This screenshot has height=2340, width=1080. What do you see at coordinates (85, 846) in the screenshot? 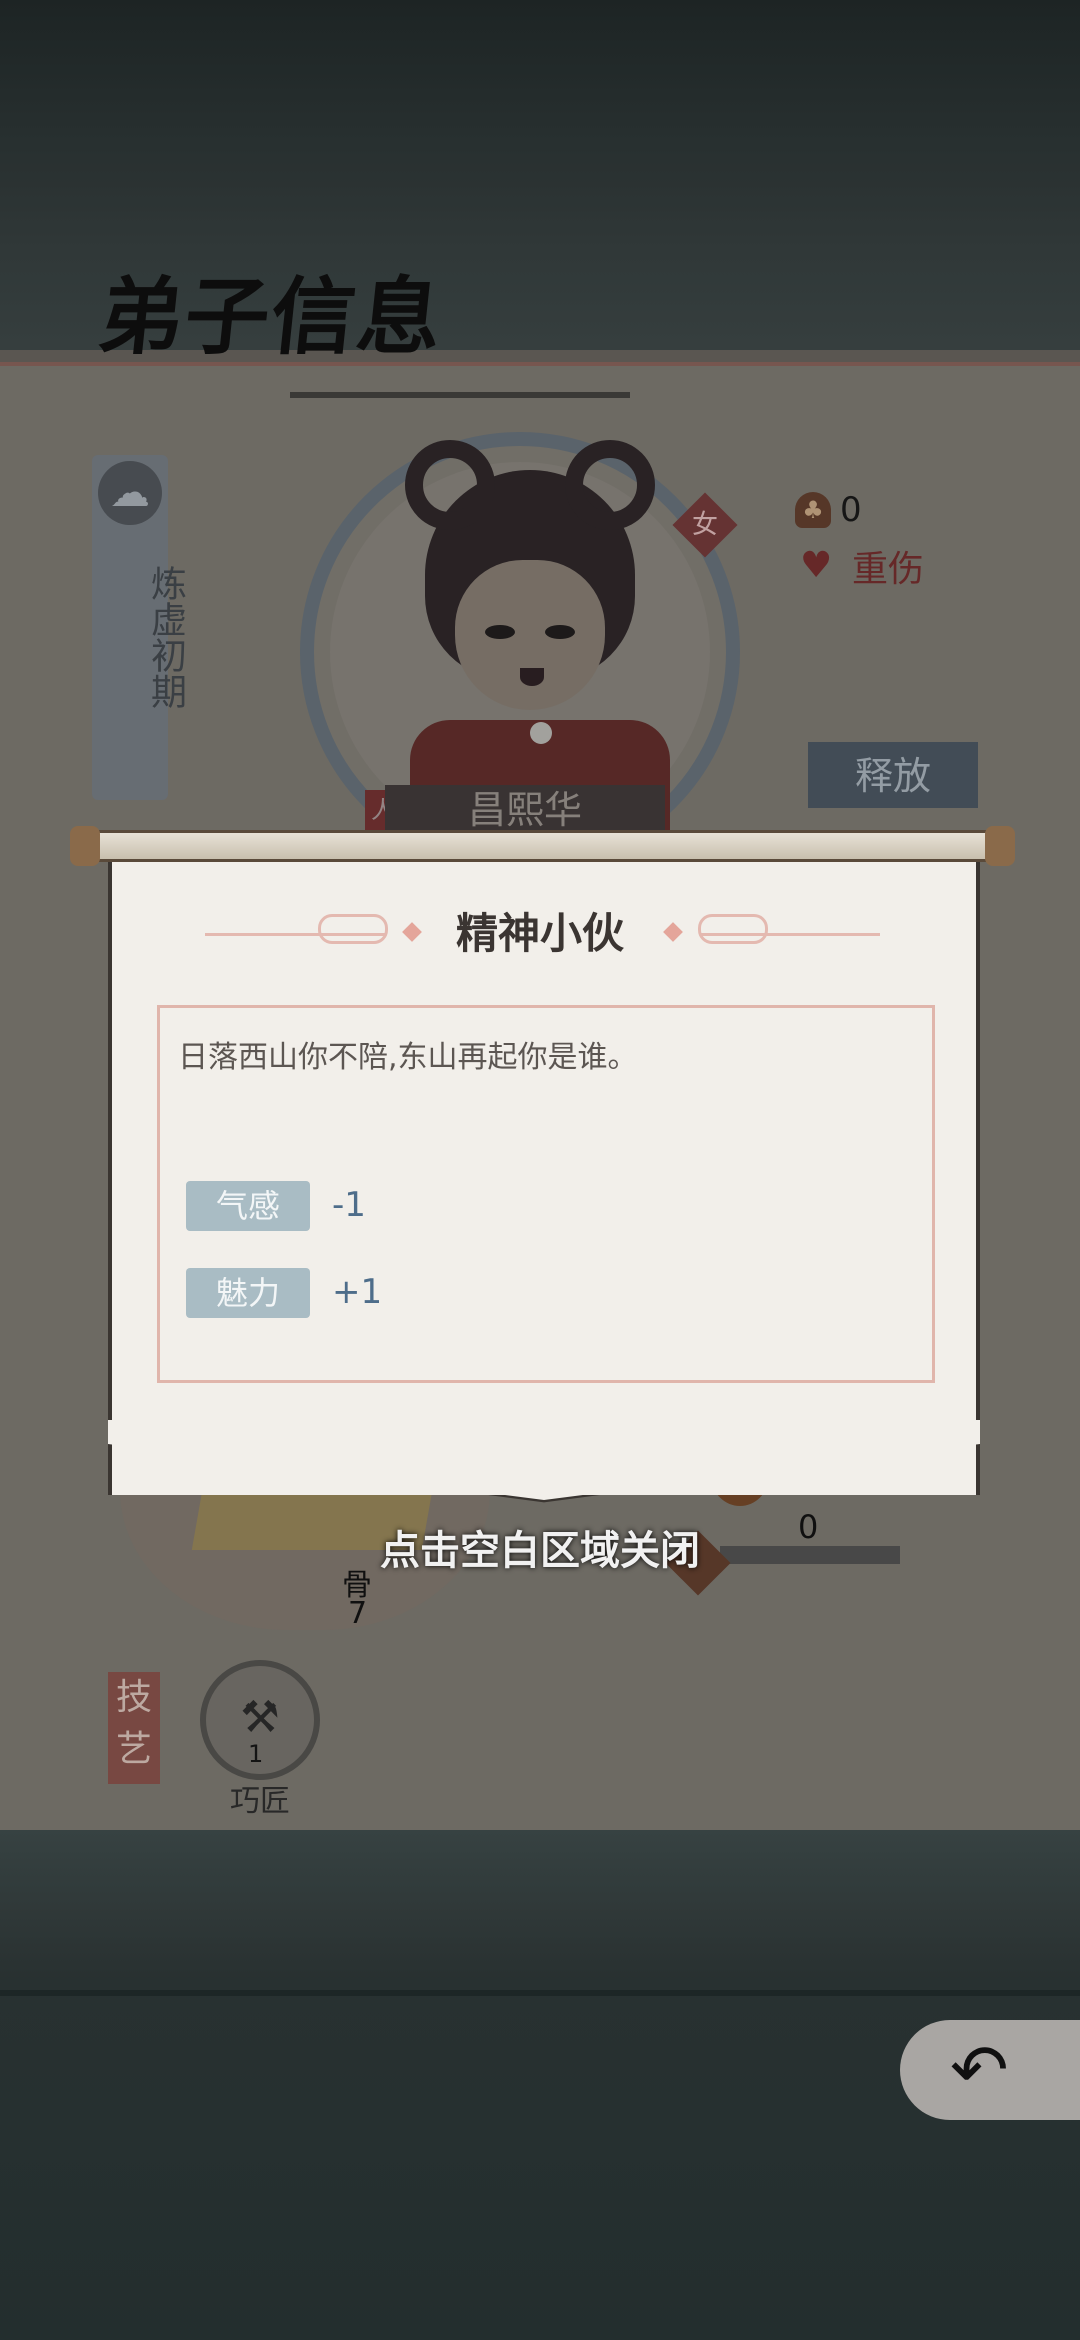
I see `scroll-rod-cap-left` at bounding box center [85, 846].